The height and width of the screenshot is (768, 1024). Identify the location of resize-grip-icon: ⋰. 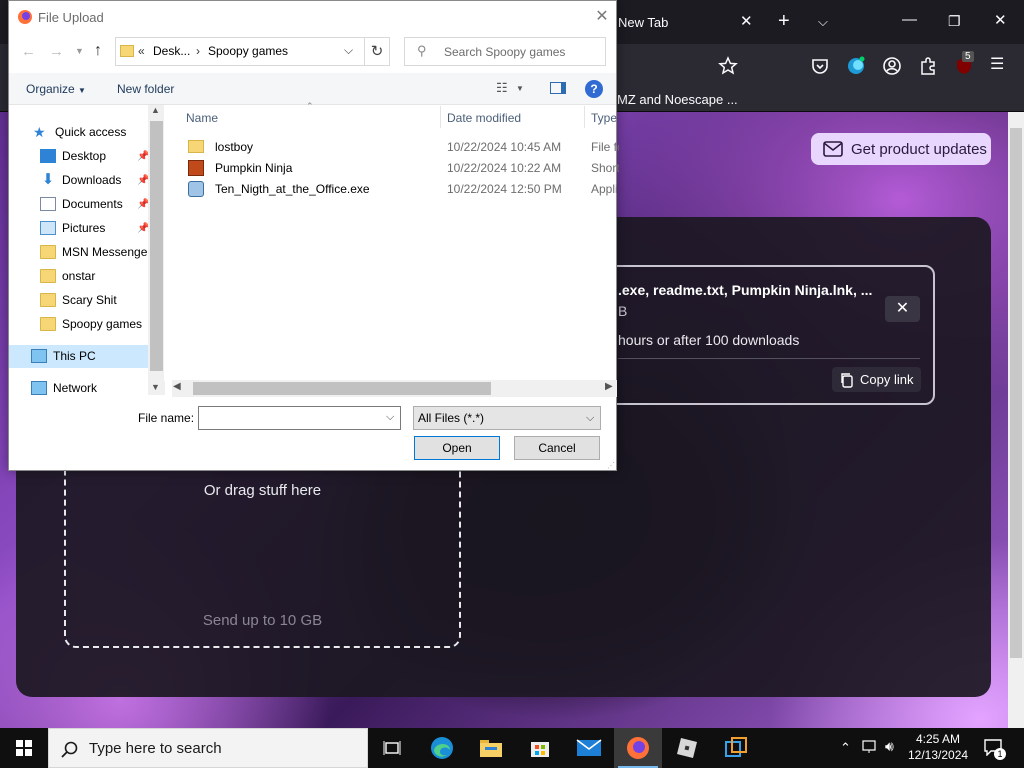
(611, 465).